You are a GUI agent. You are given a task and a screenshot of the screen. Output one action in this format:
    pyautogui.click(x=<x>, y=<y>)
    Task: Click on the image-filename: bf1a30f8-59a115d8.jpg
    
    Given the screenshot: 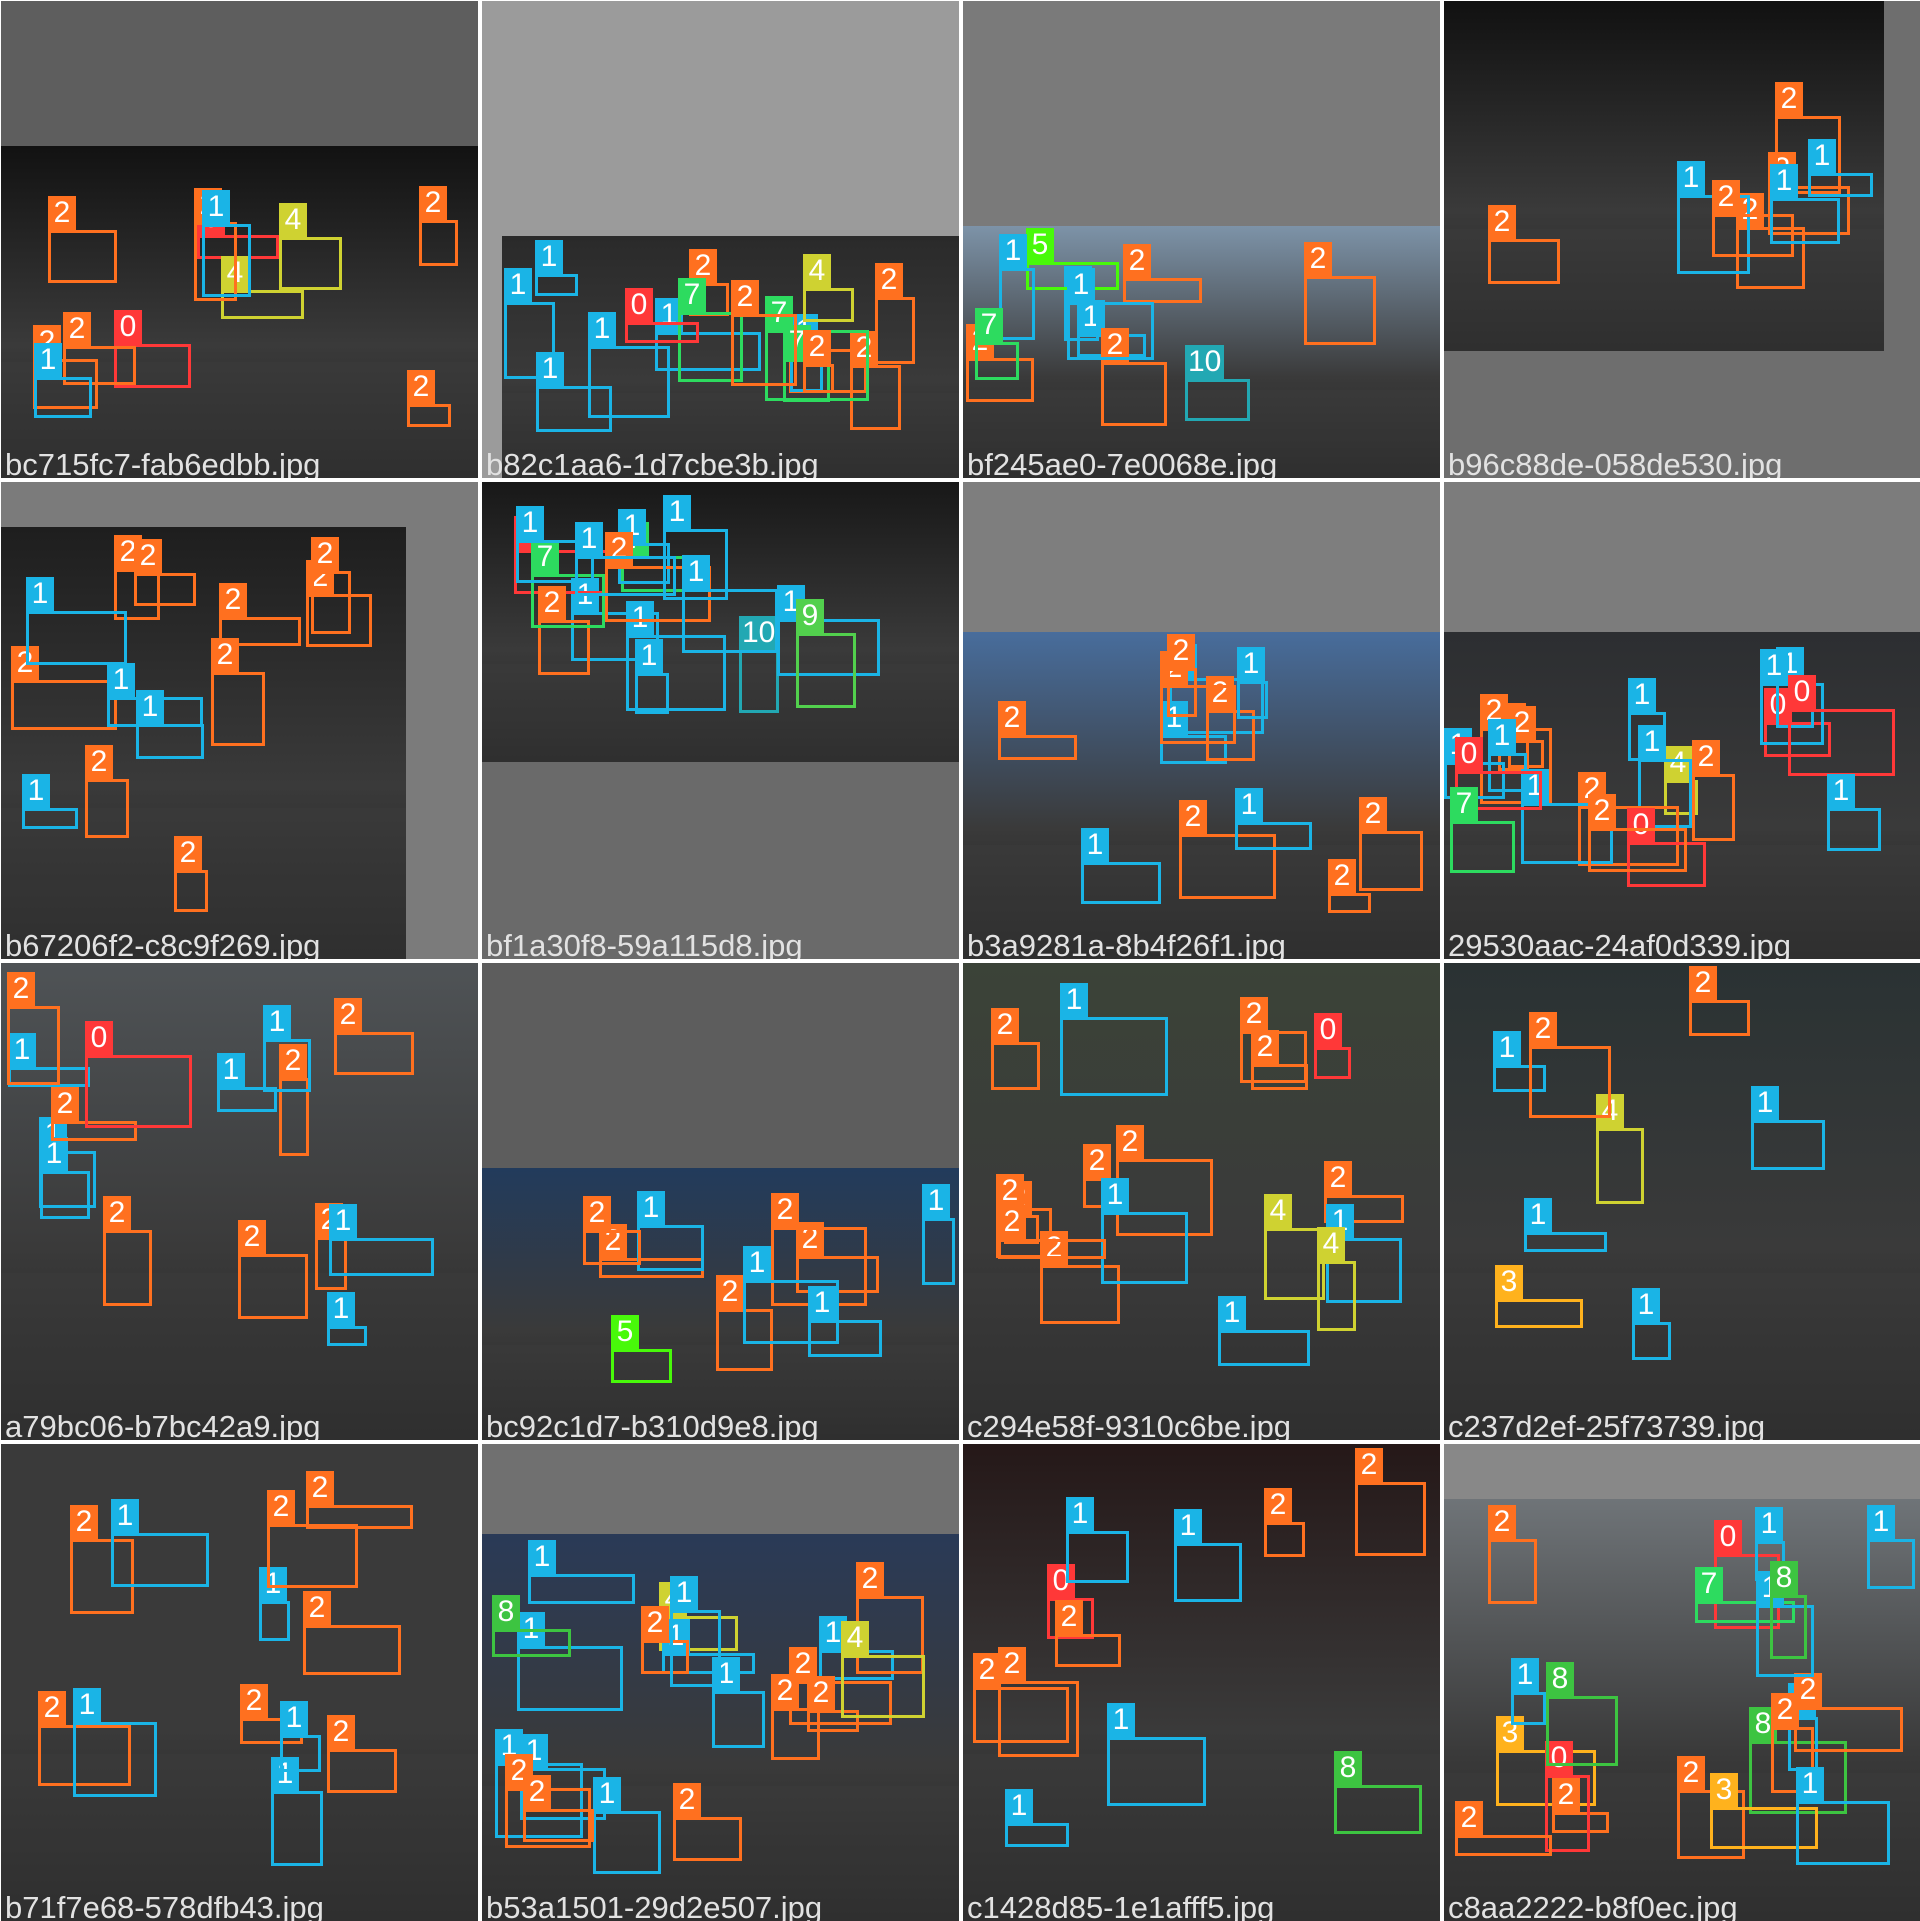 What is the action you would take?
    pyautogui.click(x=644, y=943)
    